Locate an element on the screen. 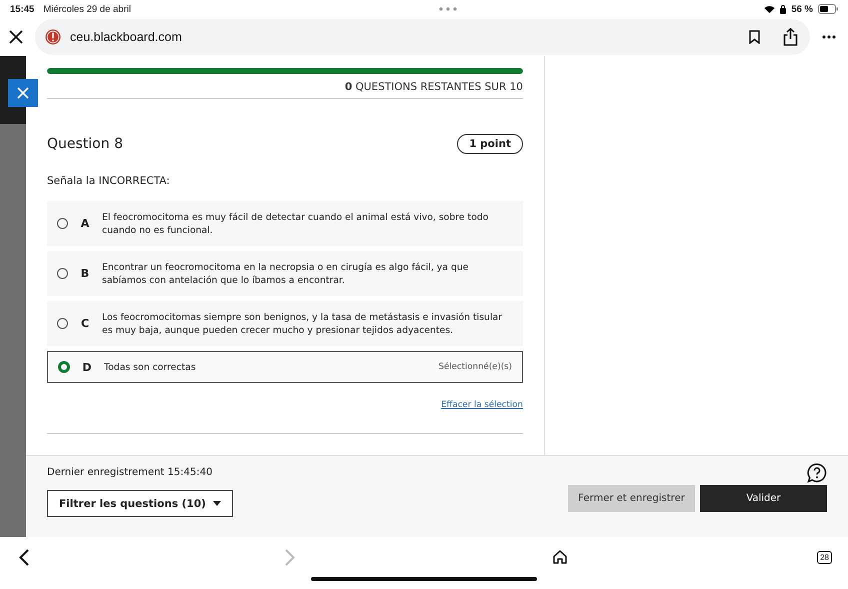 This screenshot has width=848, height=589. address-bar: ceu.blackboard.com is located at coordinates (422, 37).